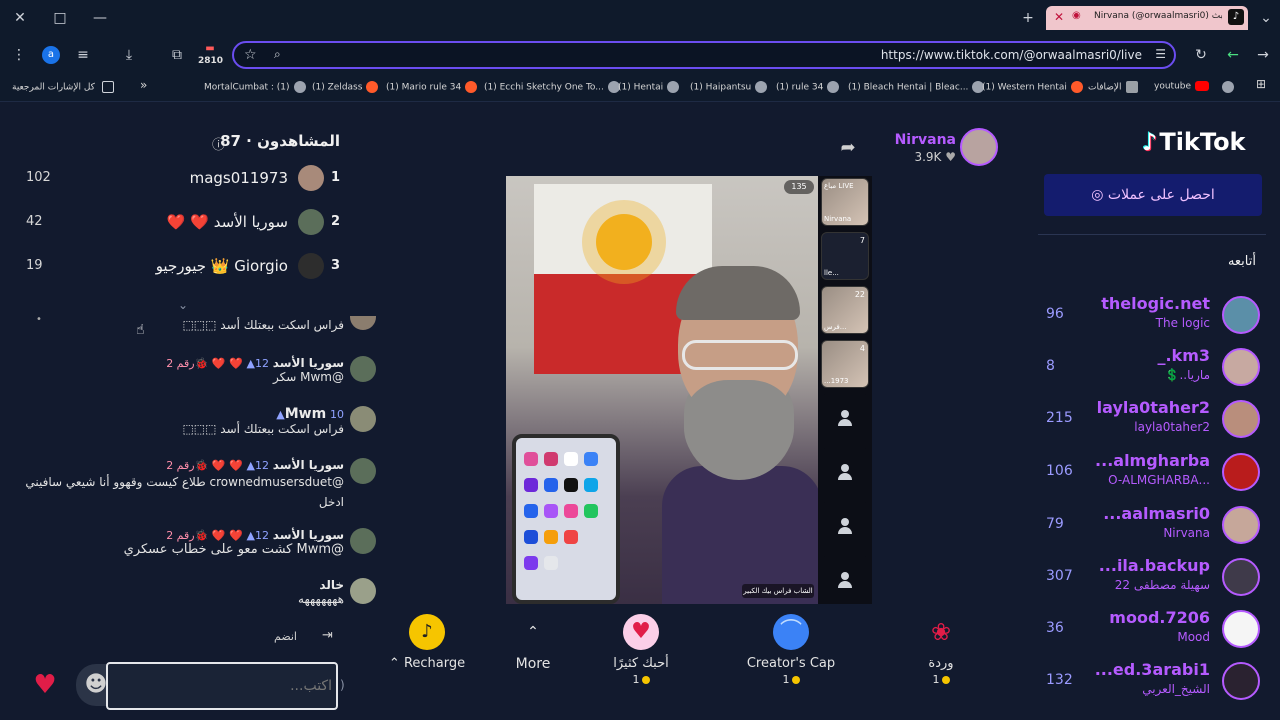 The image size is (1280, 720). What do you see at coordinates (1113, 87) in the screenshot?
I see `bookmark-item: الإضافات` at bounding box center [1113, 87].